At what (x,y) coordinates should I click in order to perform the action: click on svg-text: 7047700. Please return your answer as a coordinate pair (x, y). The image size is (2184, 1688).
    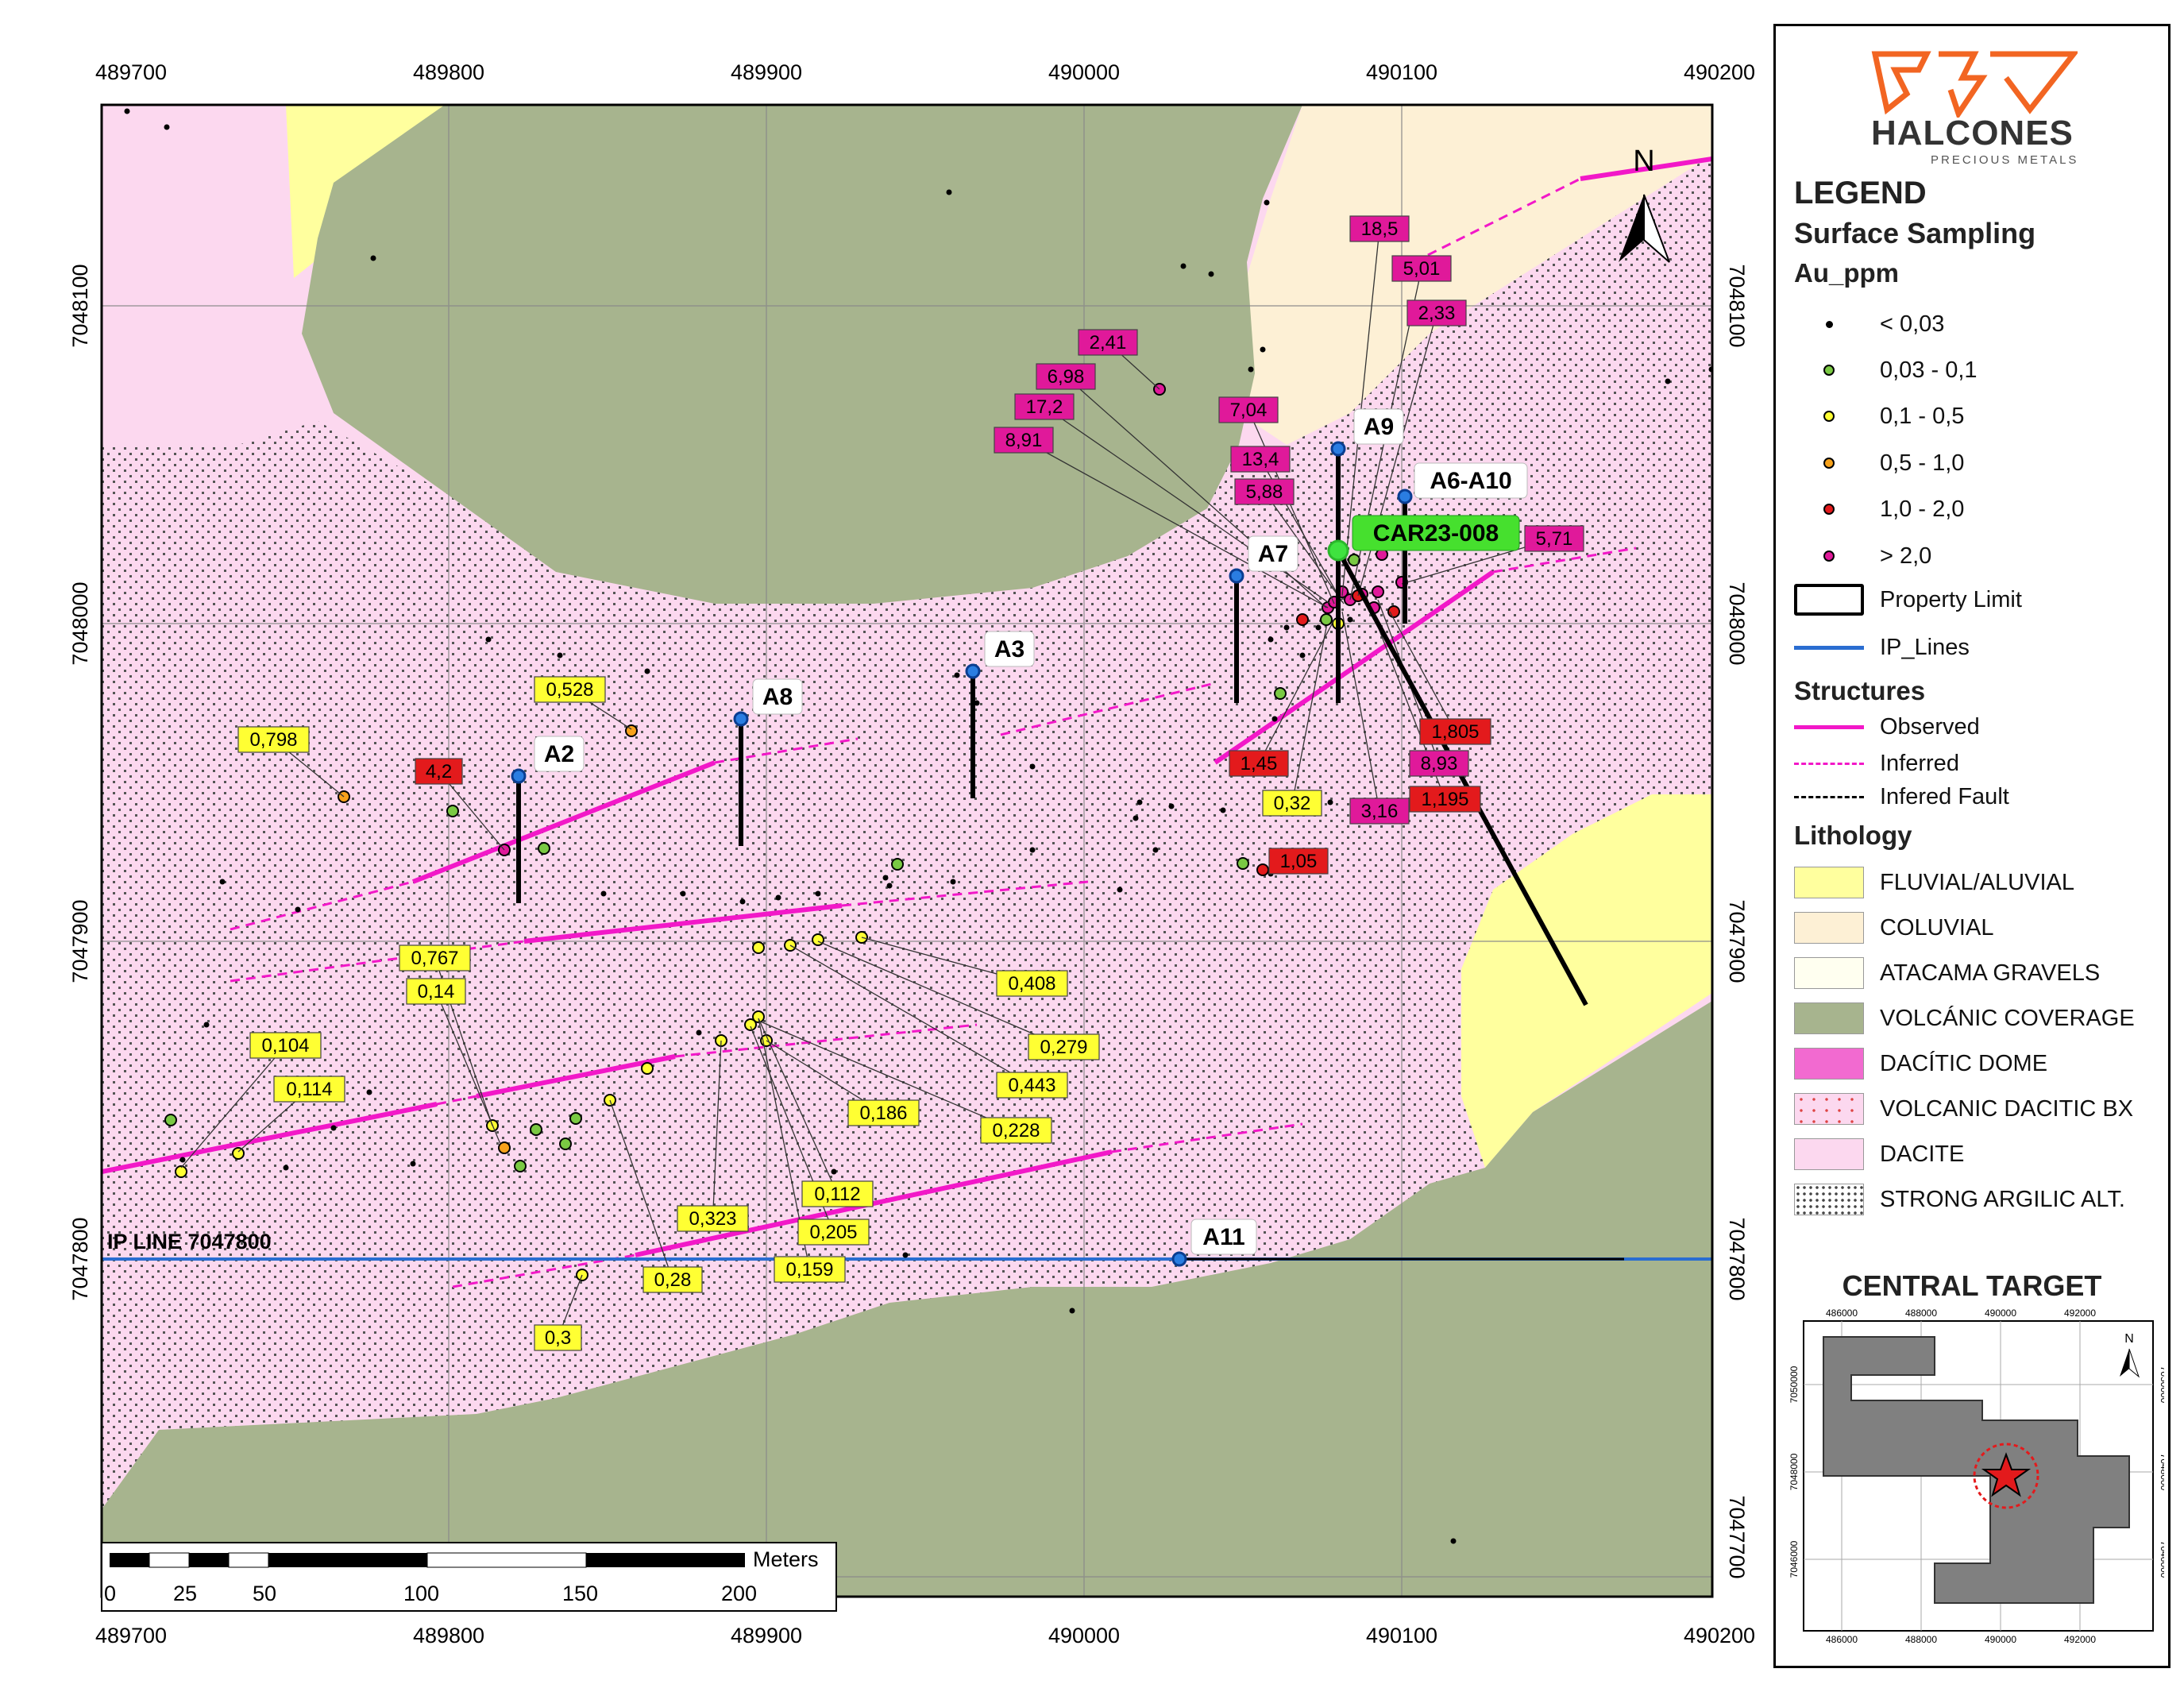
    Looking at the image, I should click on (1737, 1536).